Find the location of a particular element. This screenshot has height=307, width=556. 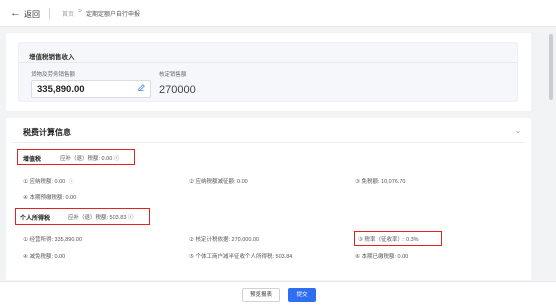

item-label: 本期预缴税额: 0.00 is located at coordinates (53, 198).